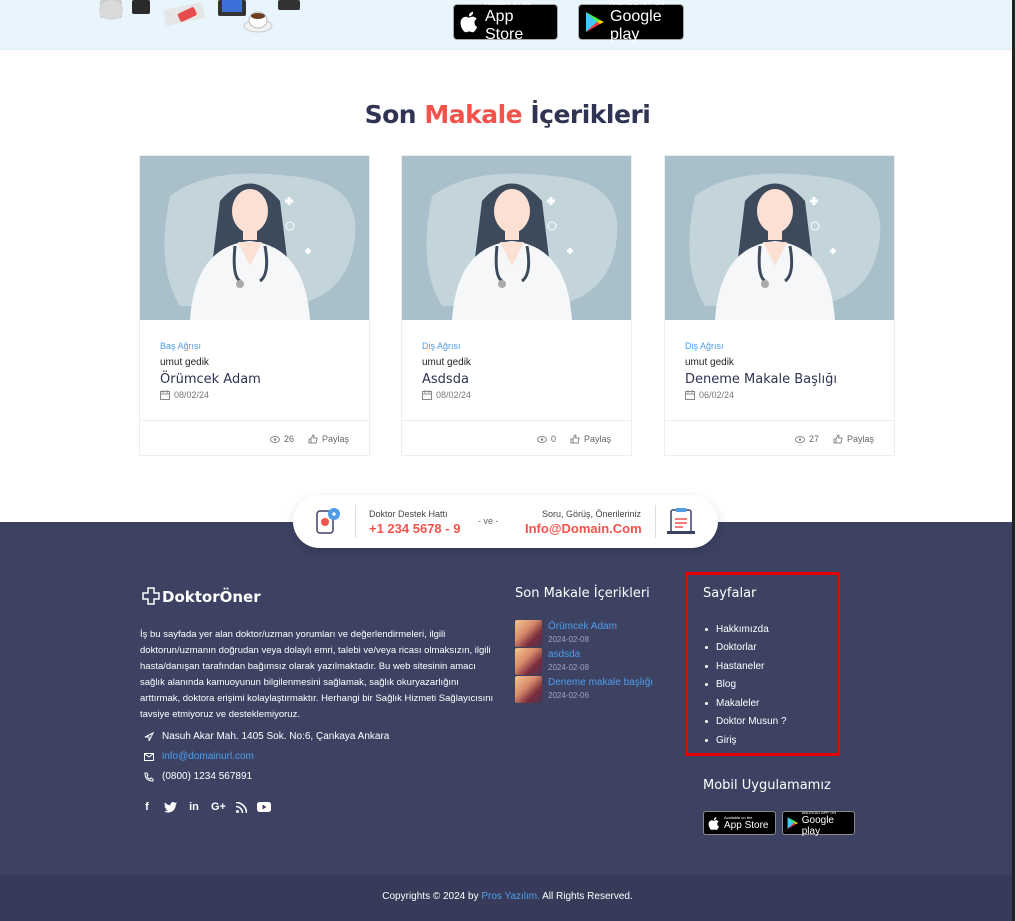 Image resolution: width=1015 pixels, height=921 pixels. What do you see at coordinates (288, 439) in the screenshot?
I see `card-views: 26` at bounding box center [288, 439].